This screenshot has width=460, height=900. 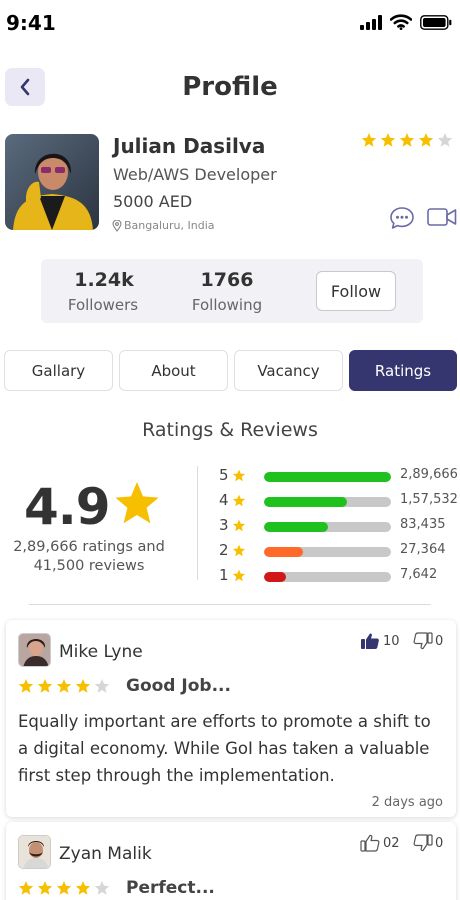 I want to click on battery-icon, so click(x=436, y=22).